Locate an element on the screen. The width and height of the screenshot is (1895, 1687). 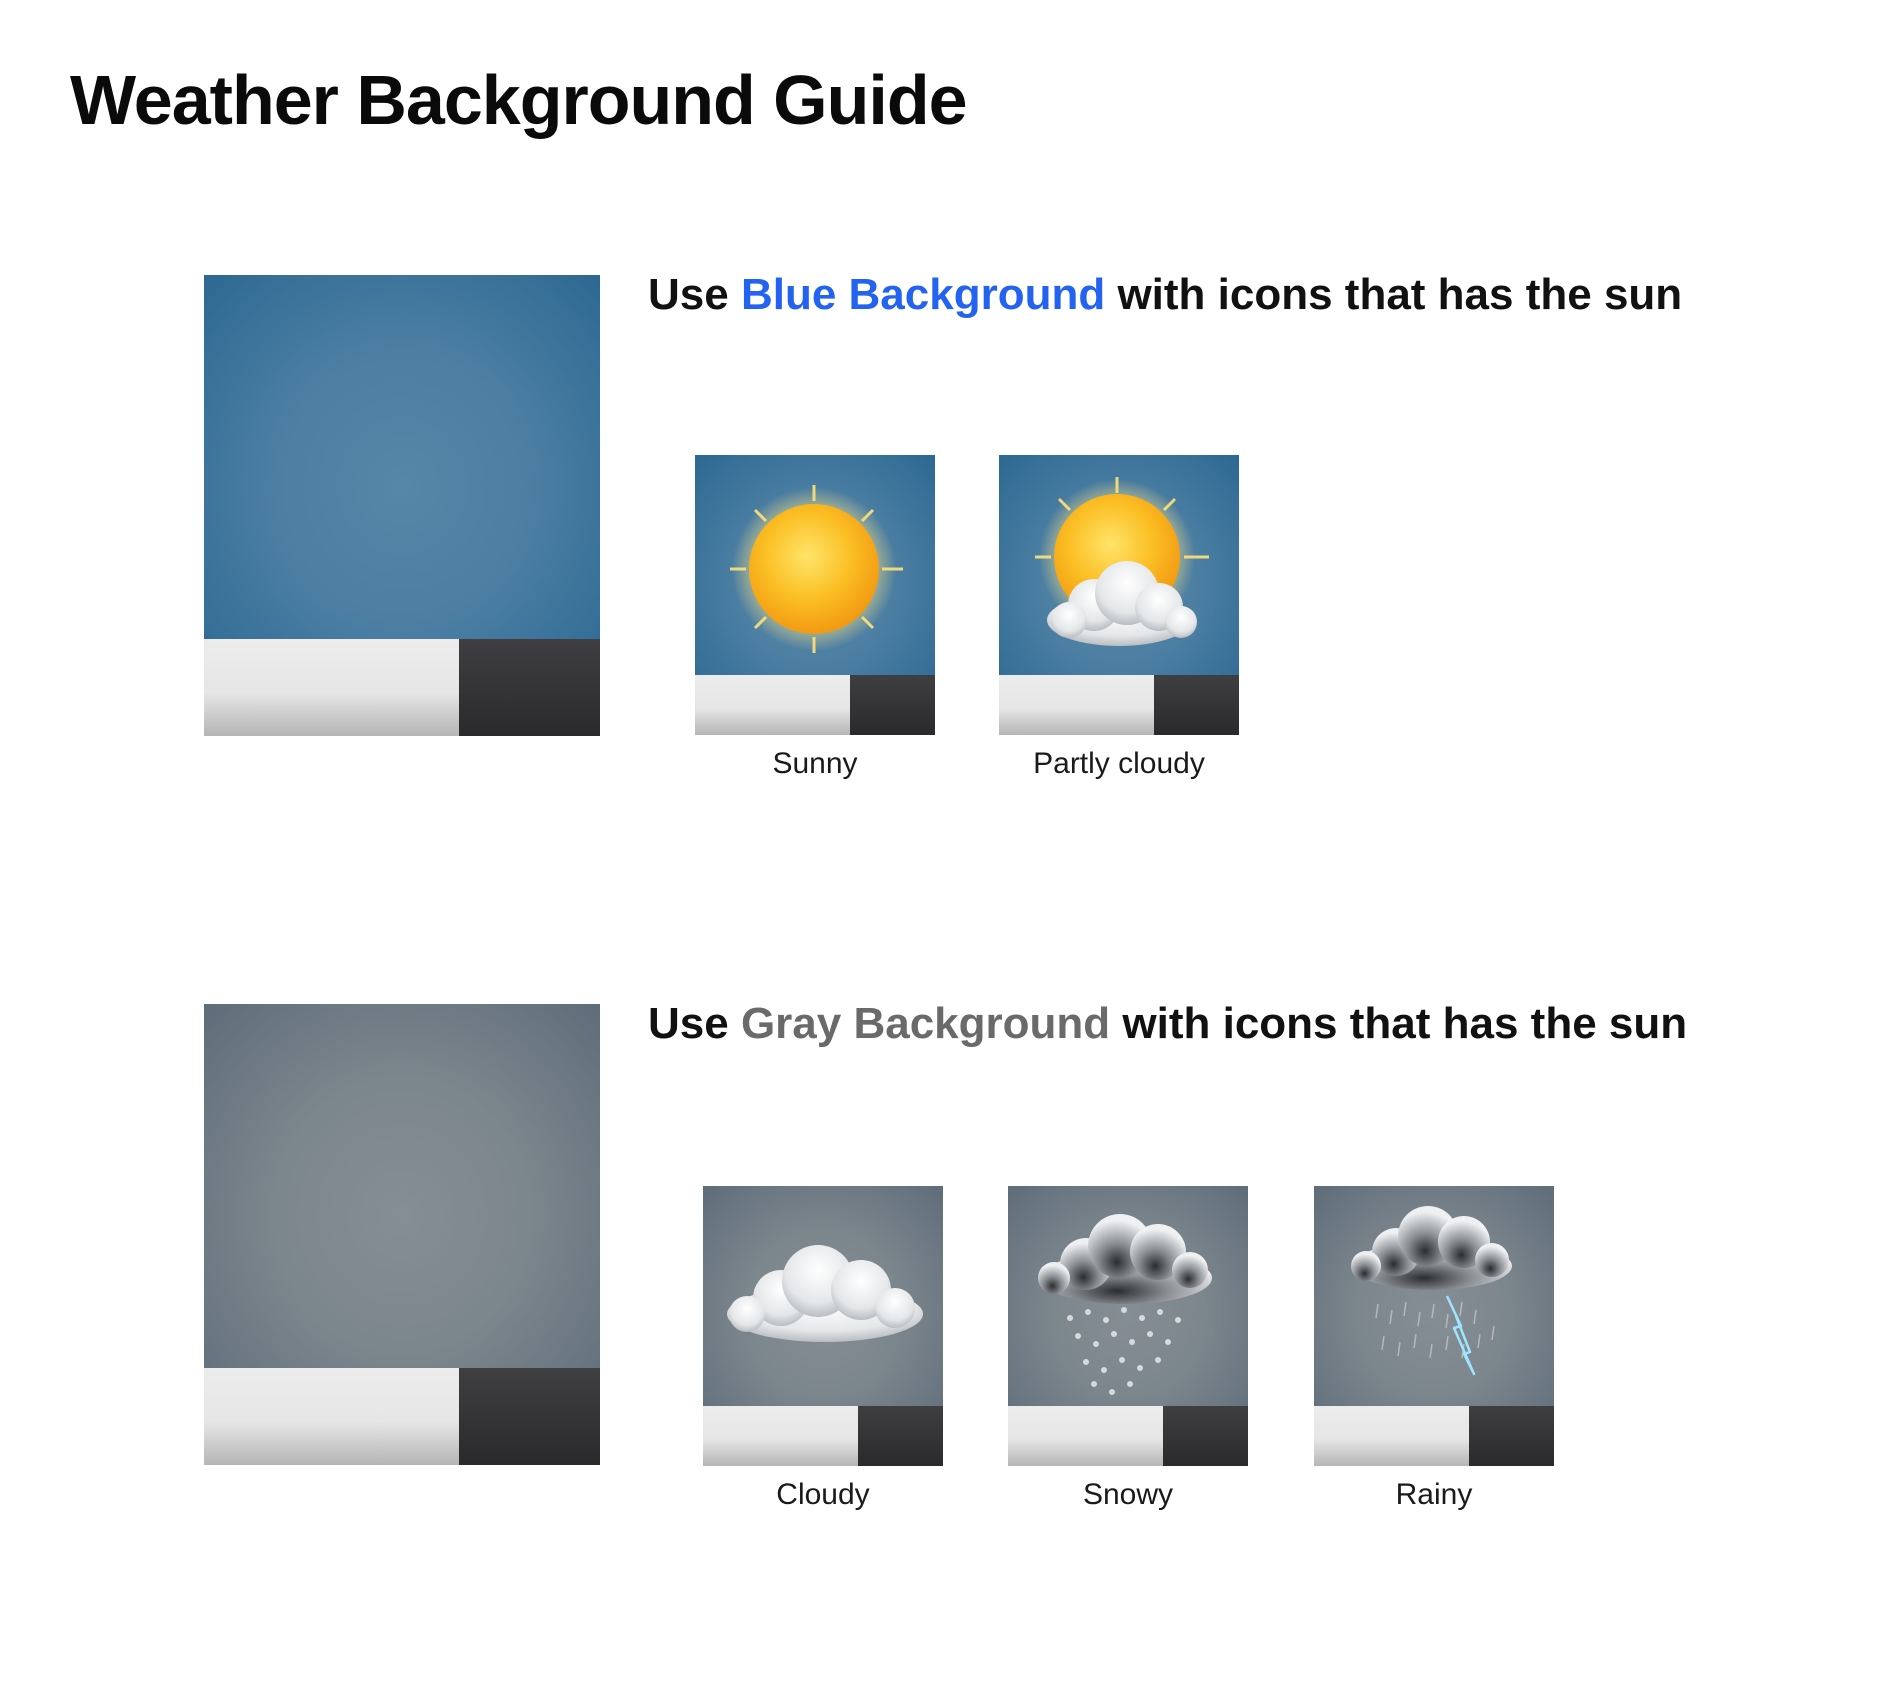
tile-rainy is located at coordinates (1434, 1326).